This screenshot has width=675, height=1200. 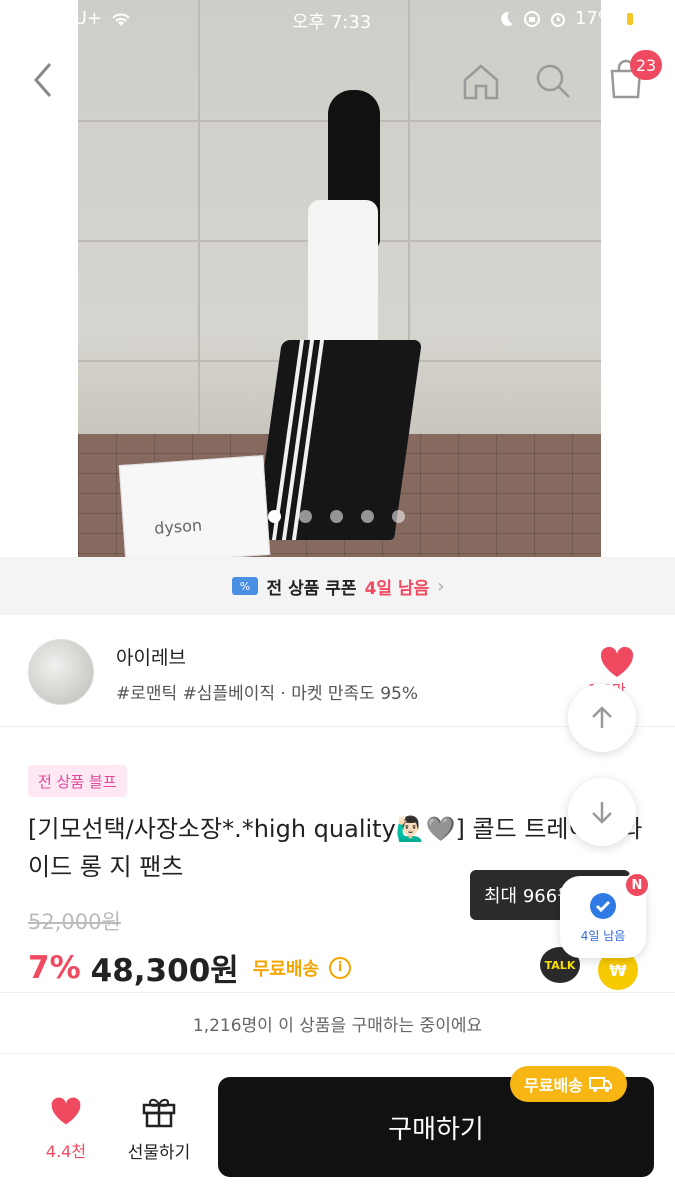 I want to click on info-icon: i, so click(x=340, y=967).